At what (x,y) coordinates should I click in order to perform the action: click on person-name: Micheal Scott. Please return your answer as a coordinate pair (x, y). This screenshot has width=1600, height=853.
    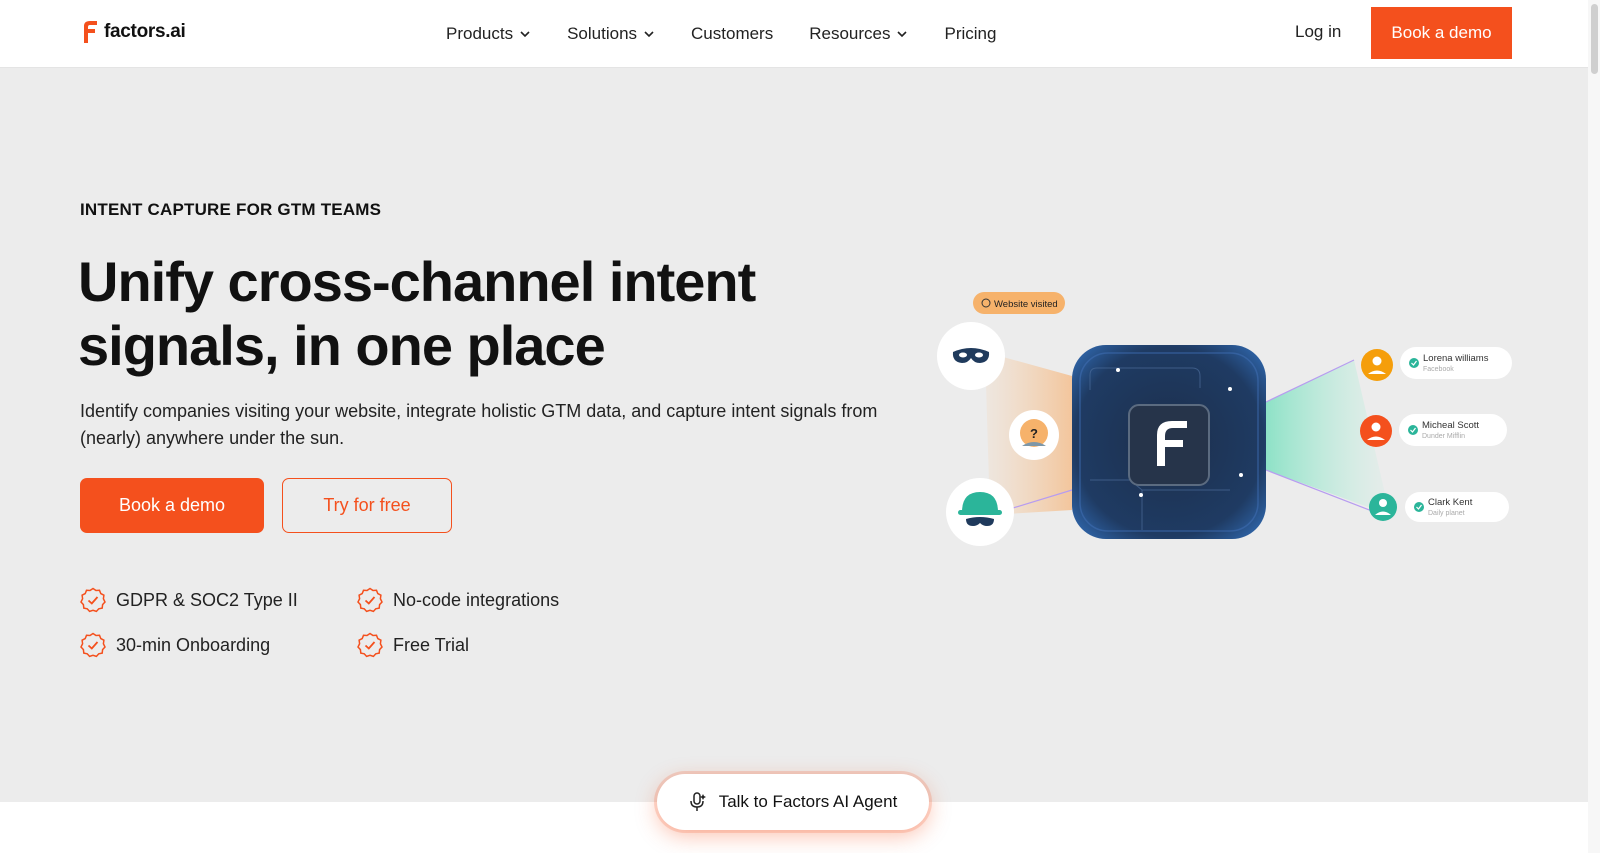
    Looking at the image, I should click on (1450, 425).